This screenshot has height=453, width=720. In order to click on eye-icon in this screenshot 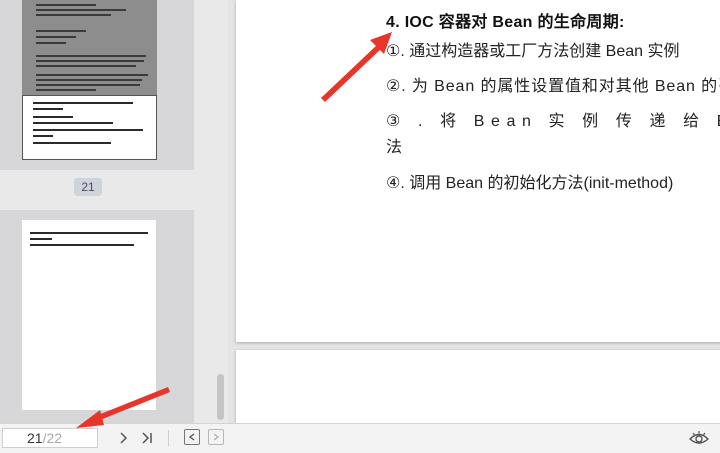, I will do `click(699, 437)`.